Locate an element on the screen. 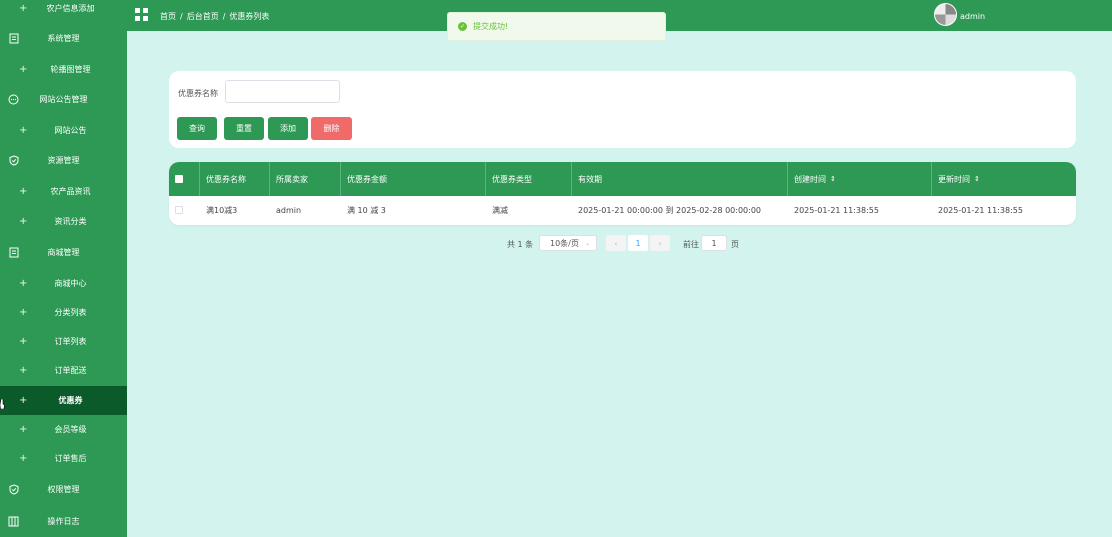 The image size is (1112, 537). column-header: 优惠券金额 is located at coordinates (413, 179).